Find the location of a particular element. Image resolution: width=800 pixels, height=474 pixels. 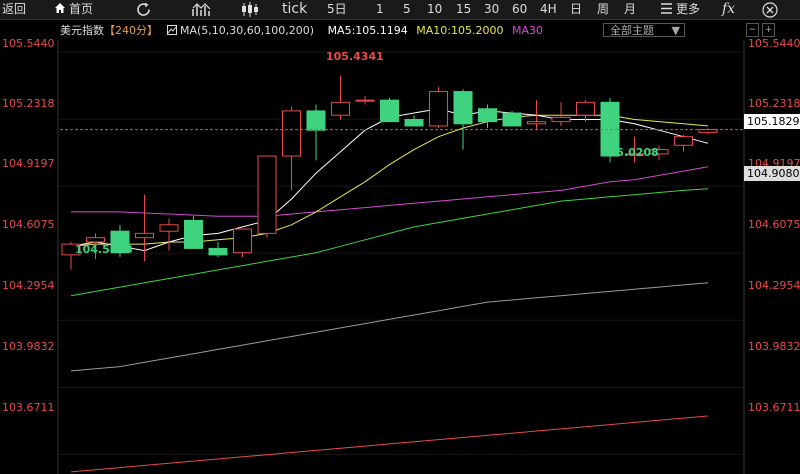

chevron-down-icon: ▼ is located at coordinates (675, 30).